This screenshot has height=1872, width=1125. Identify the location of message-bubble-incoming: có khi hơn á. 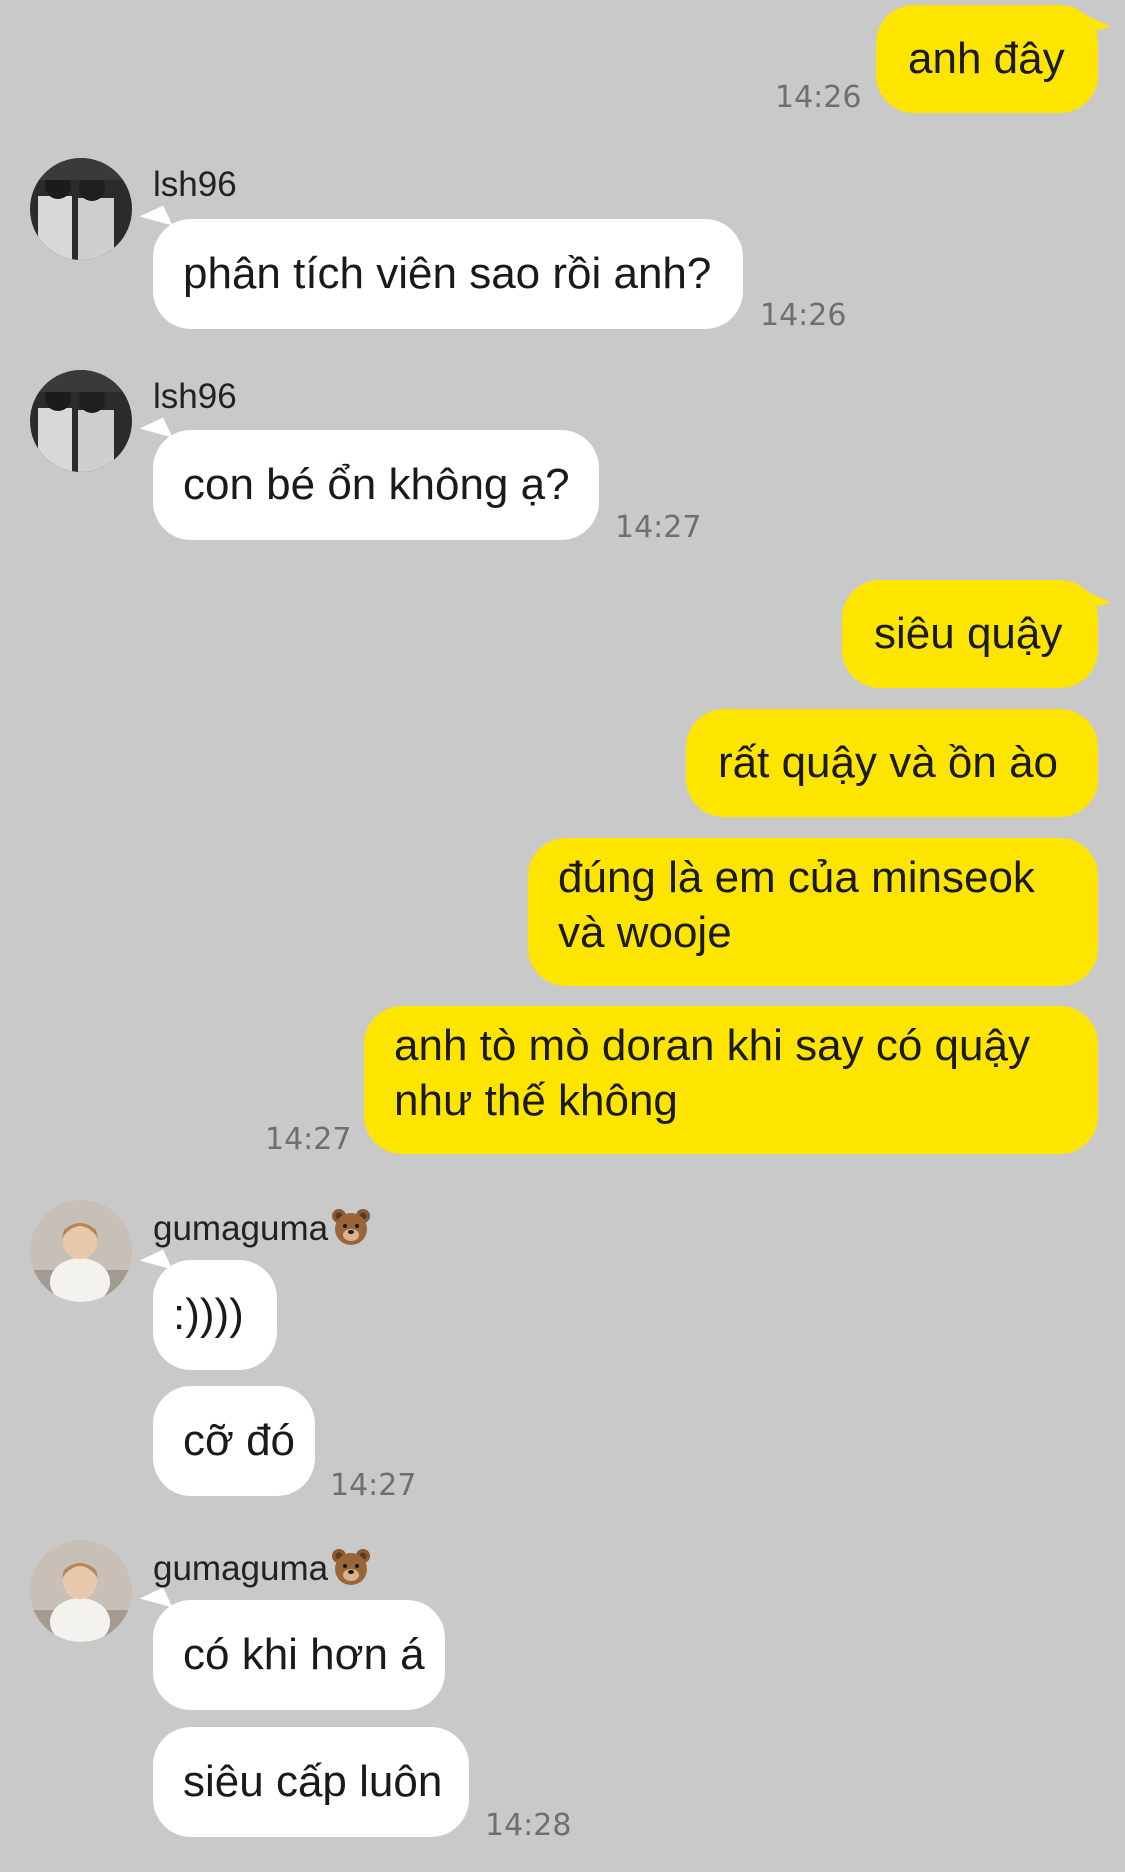
(299, 1655).